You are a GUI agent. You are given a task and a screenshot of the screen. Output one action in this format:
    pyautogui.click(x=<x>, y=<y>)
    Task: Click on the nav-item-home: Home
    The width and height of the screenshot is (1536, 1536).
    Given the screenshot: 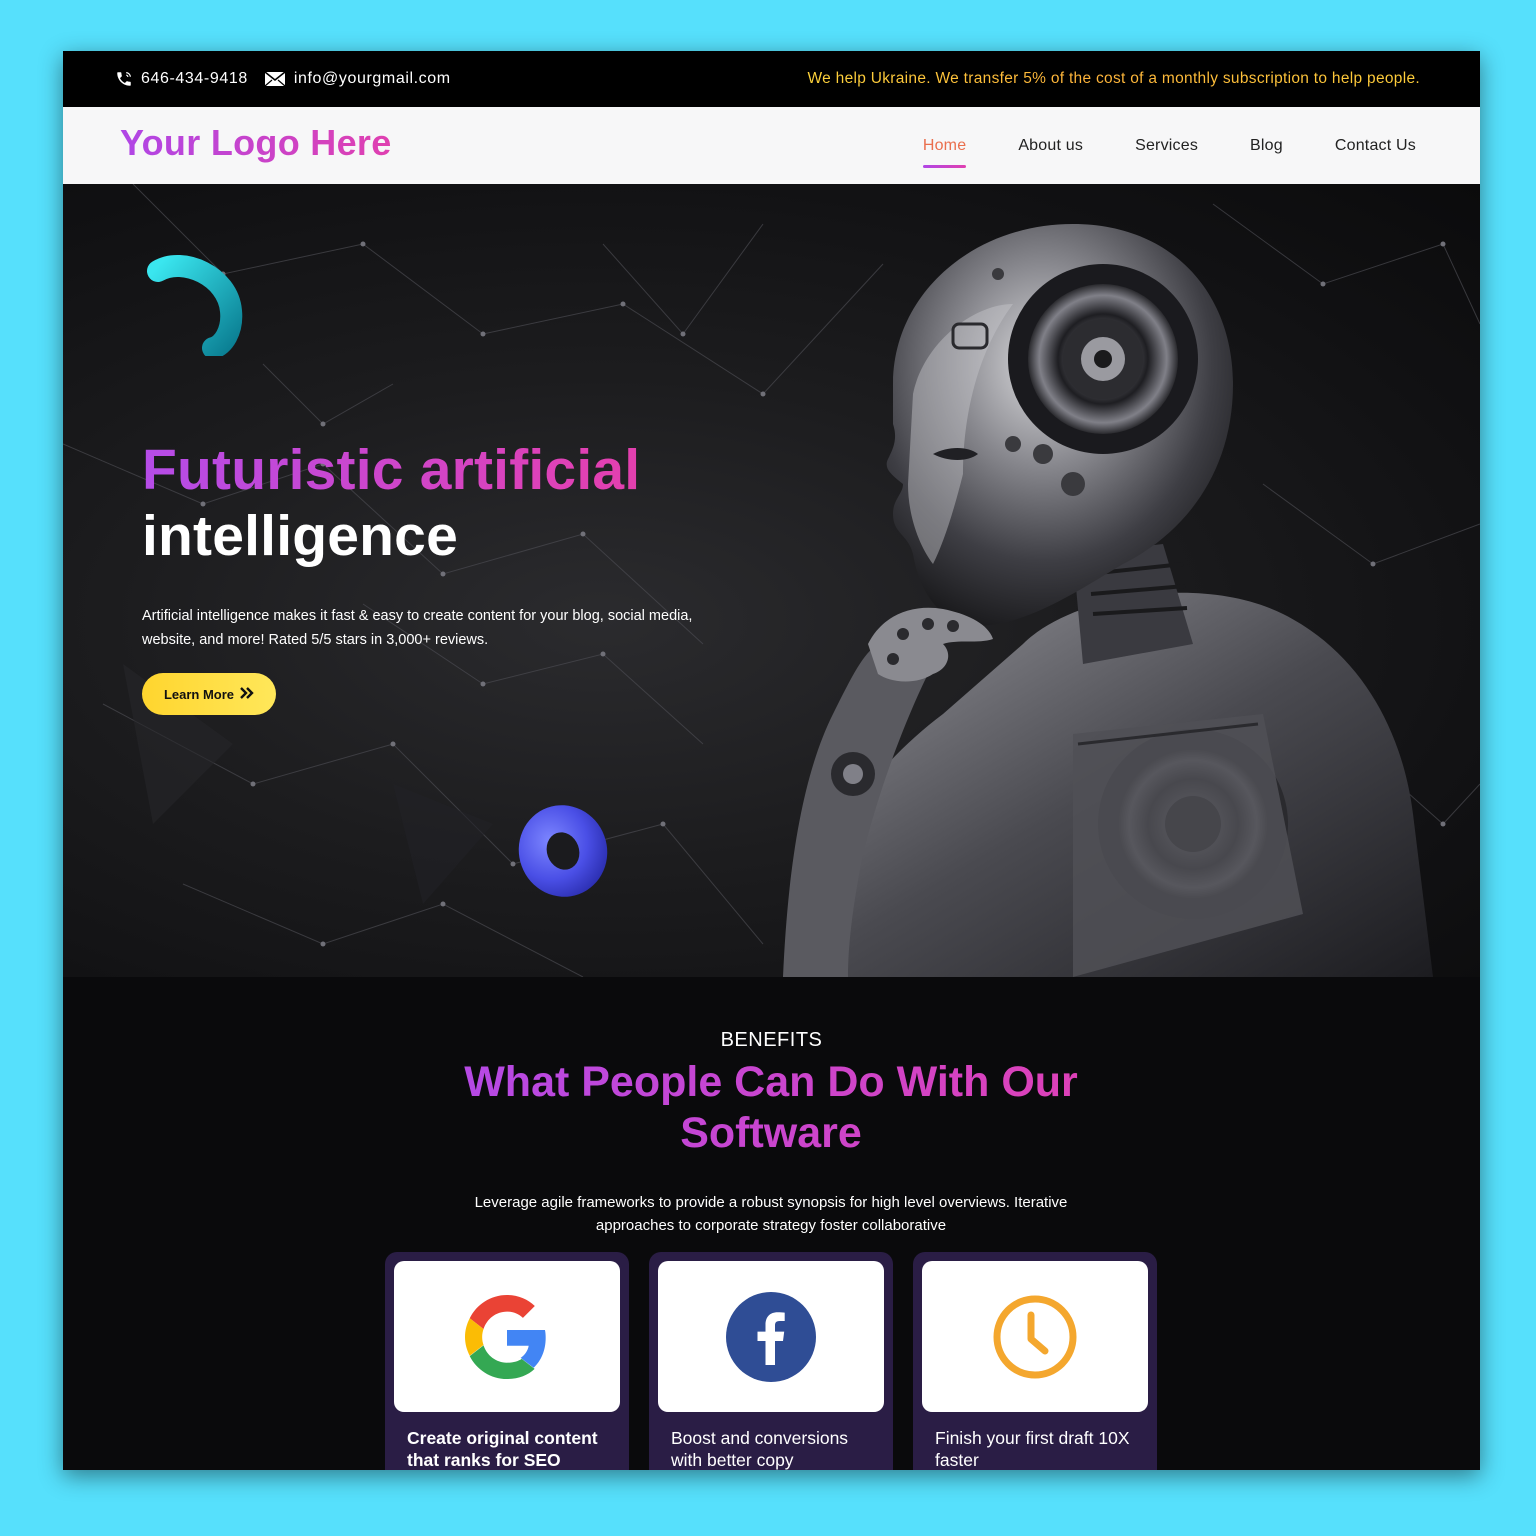 What is the action you would take?
    pyautogui.click(x=944, y=149)
    